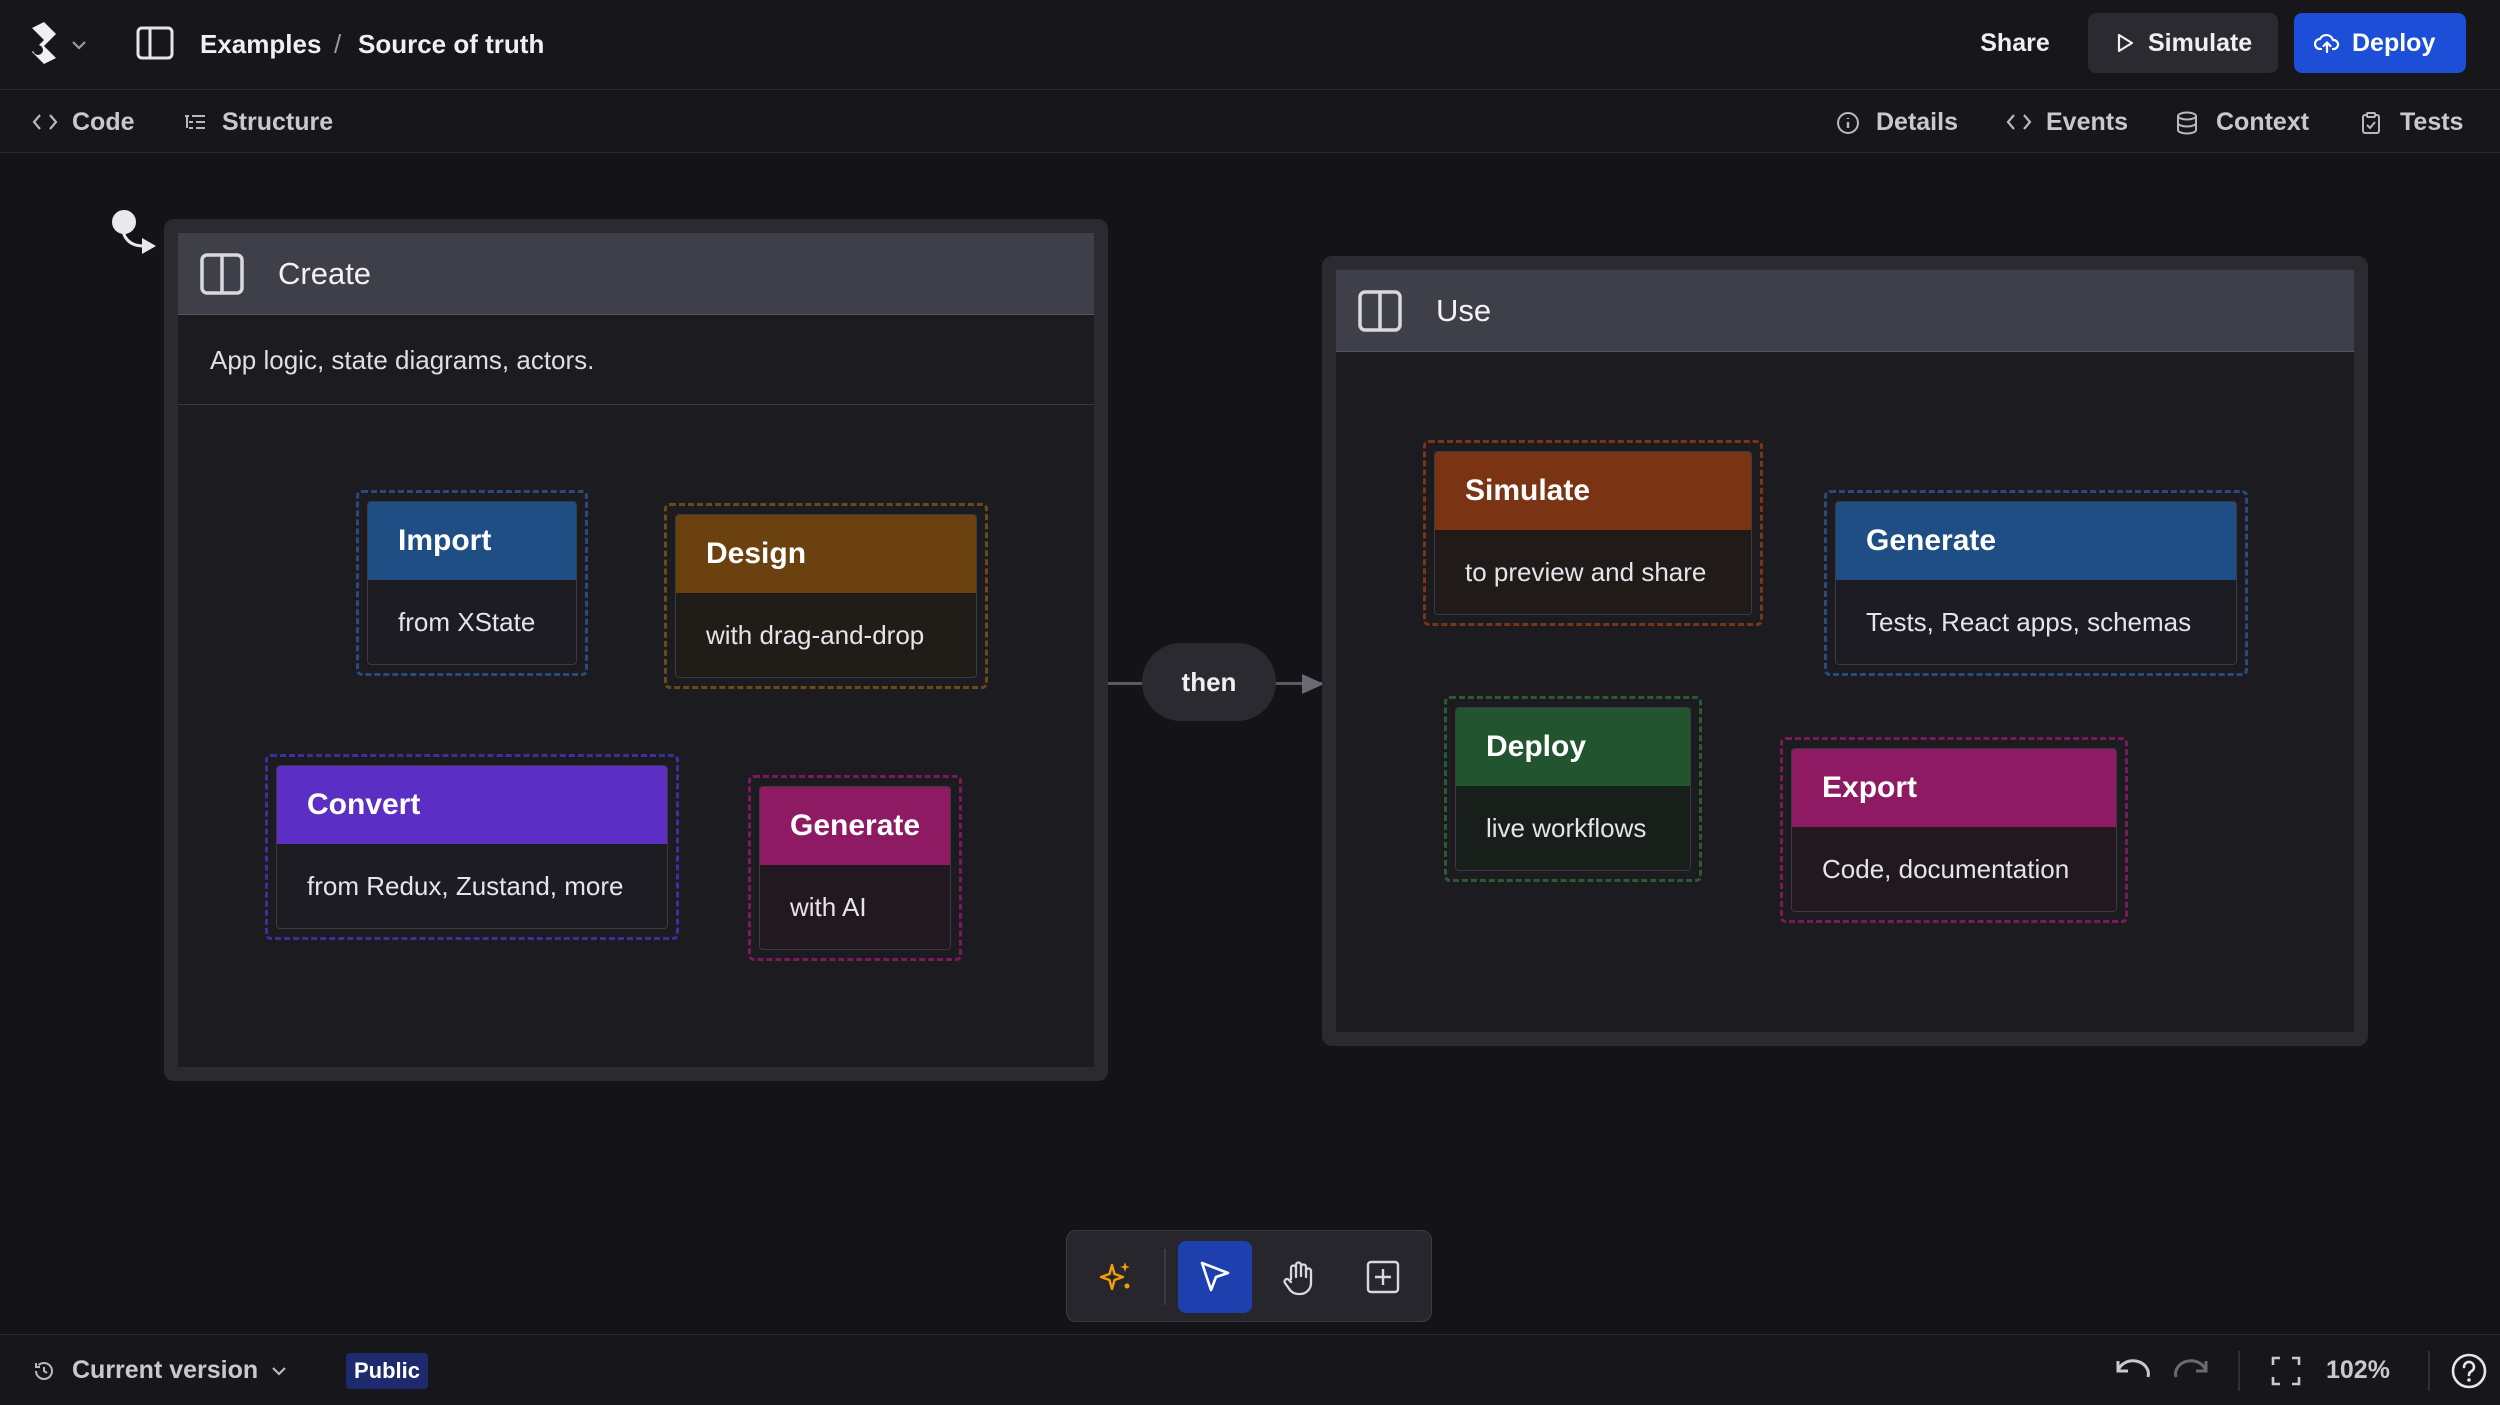 This screenshot has height=1405, width=2500. Describe the element at coordinates (472, 847) in the screenshot. I see `state-convert: Convert from Redux, Zustand, more` at that location.